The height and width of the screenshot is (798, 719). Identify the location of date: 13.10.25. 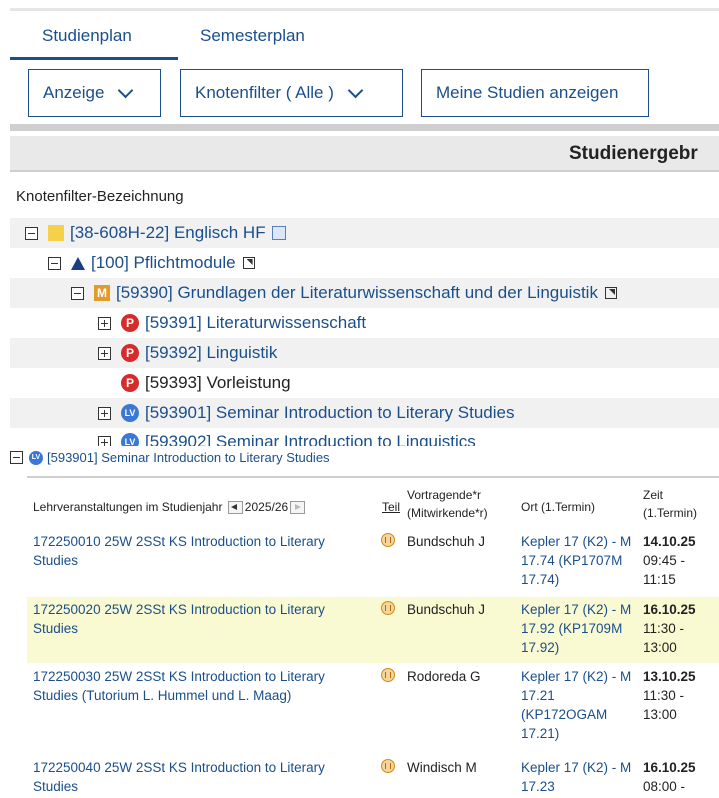
(669, 676).